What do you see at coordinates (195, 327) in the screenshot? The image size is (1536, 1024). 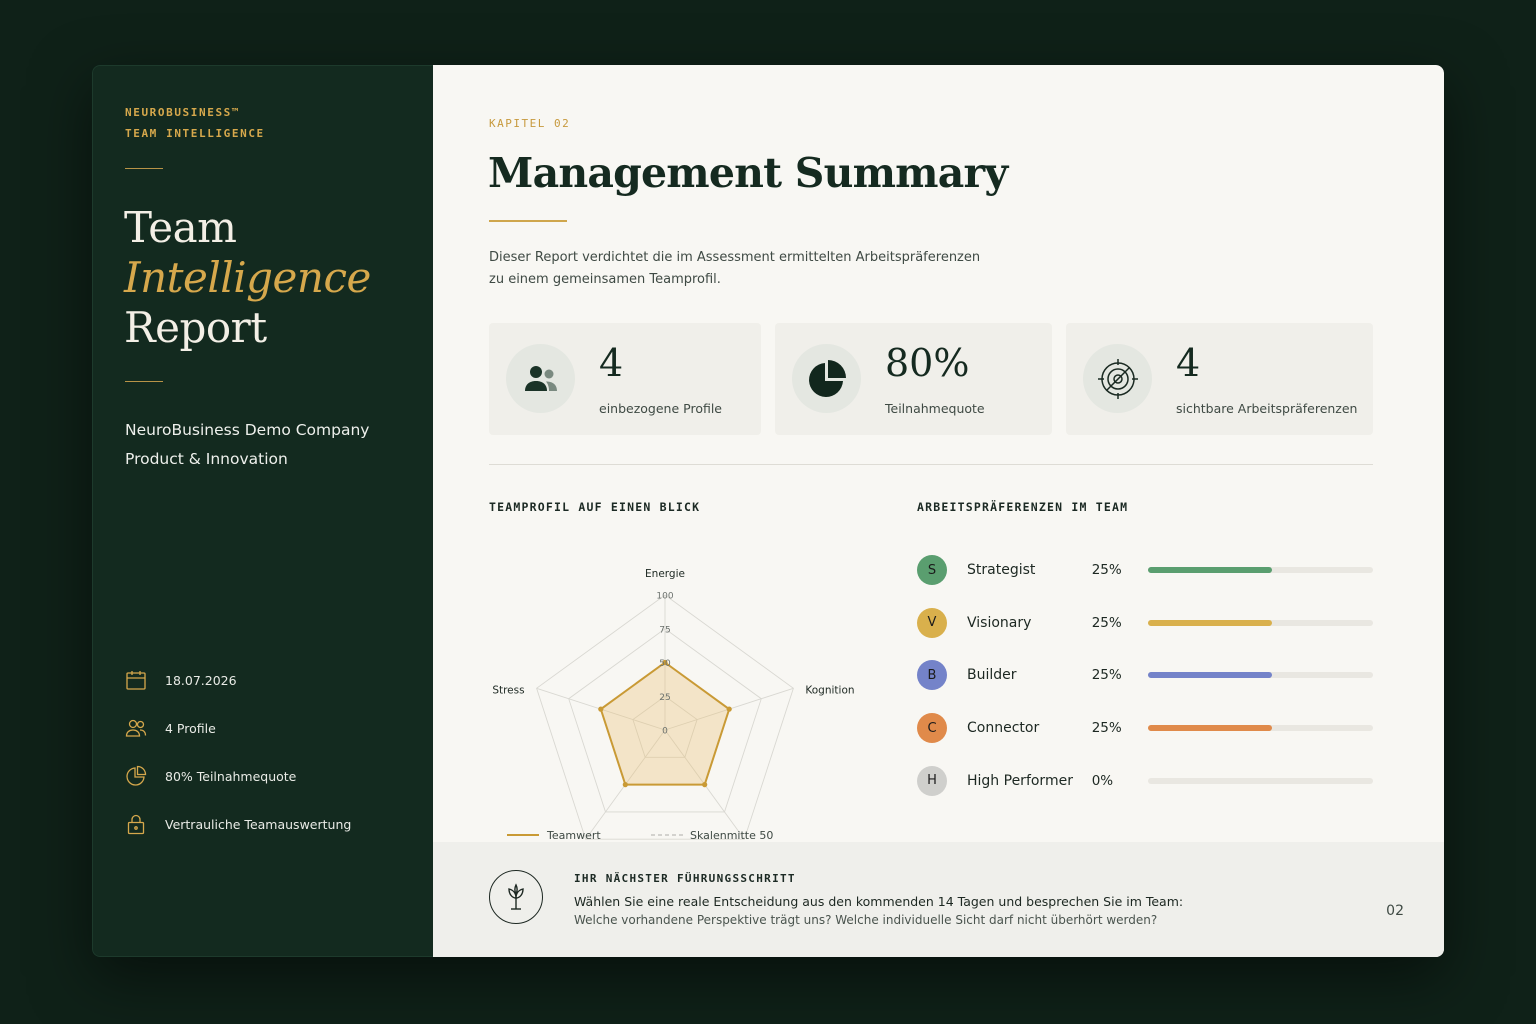 I see `title-line-3: Report` at bounding box center [195, 327].